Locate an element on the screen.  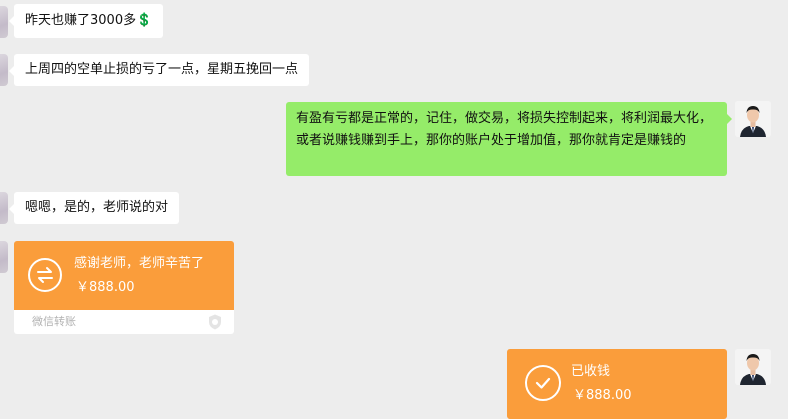
transfer-title: 已收钱 is located at coordinates (591, 371).